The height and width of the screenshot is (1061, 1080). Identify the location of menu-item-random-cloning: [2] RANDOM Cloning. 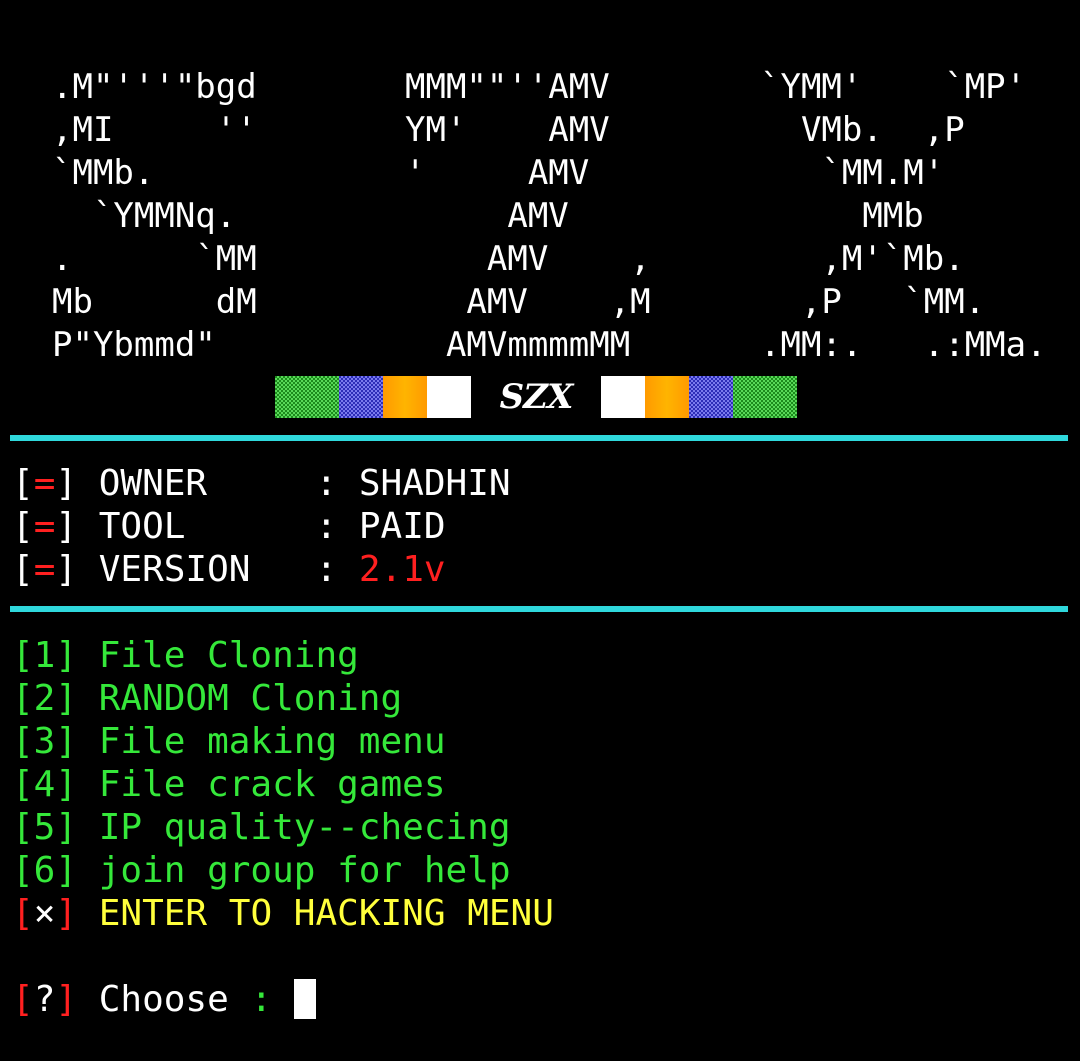
(207, 698).